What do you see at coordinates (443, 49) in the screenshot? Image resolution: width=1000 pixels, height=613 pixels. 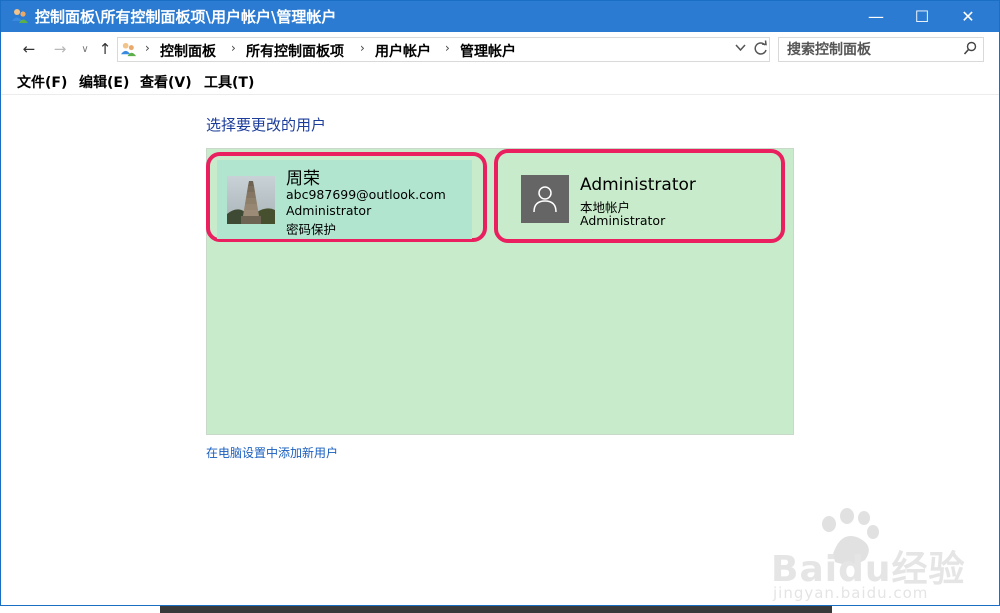 I see `address-bar: › 控制面板 › 所有控制面板项 › 用户帐户 › 管理帐户` at bounding box center [443, 49].